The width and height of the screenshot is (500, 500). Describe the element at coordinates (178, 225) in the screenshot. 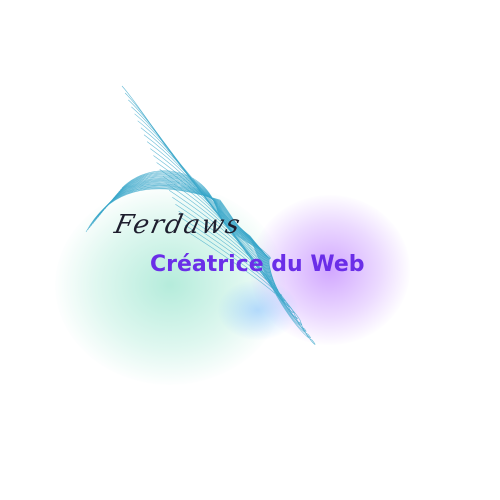

I see `signature-text: Ferdaws` at that location.